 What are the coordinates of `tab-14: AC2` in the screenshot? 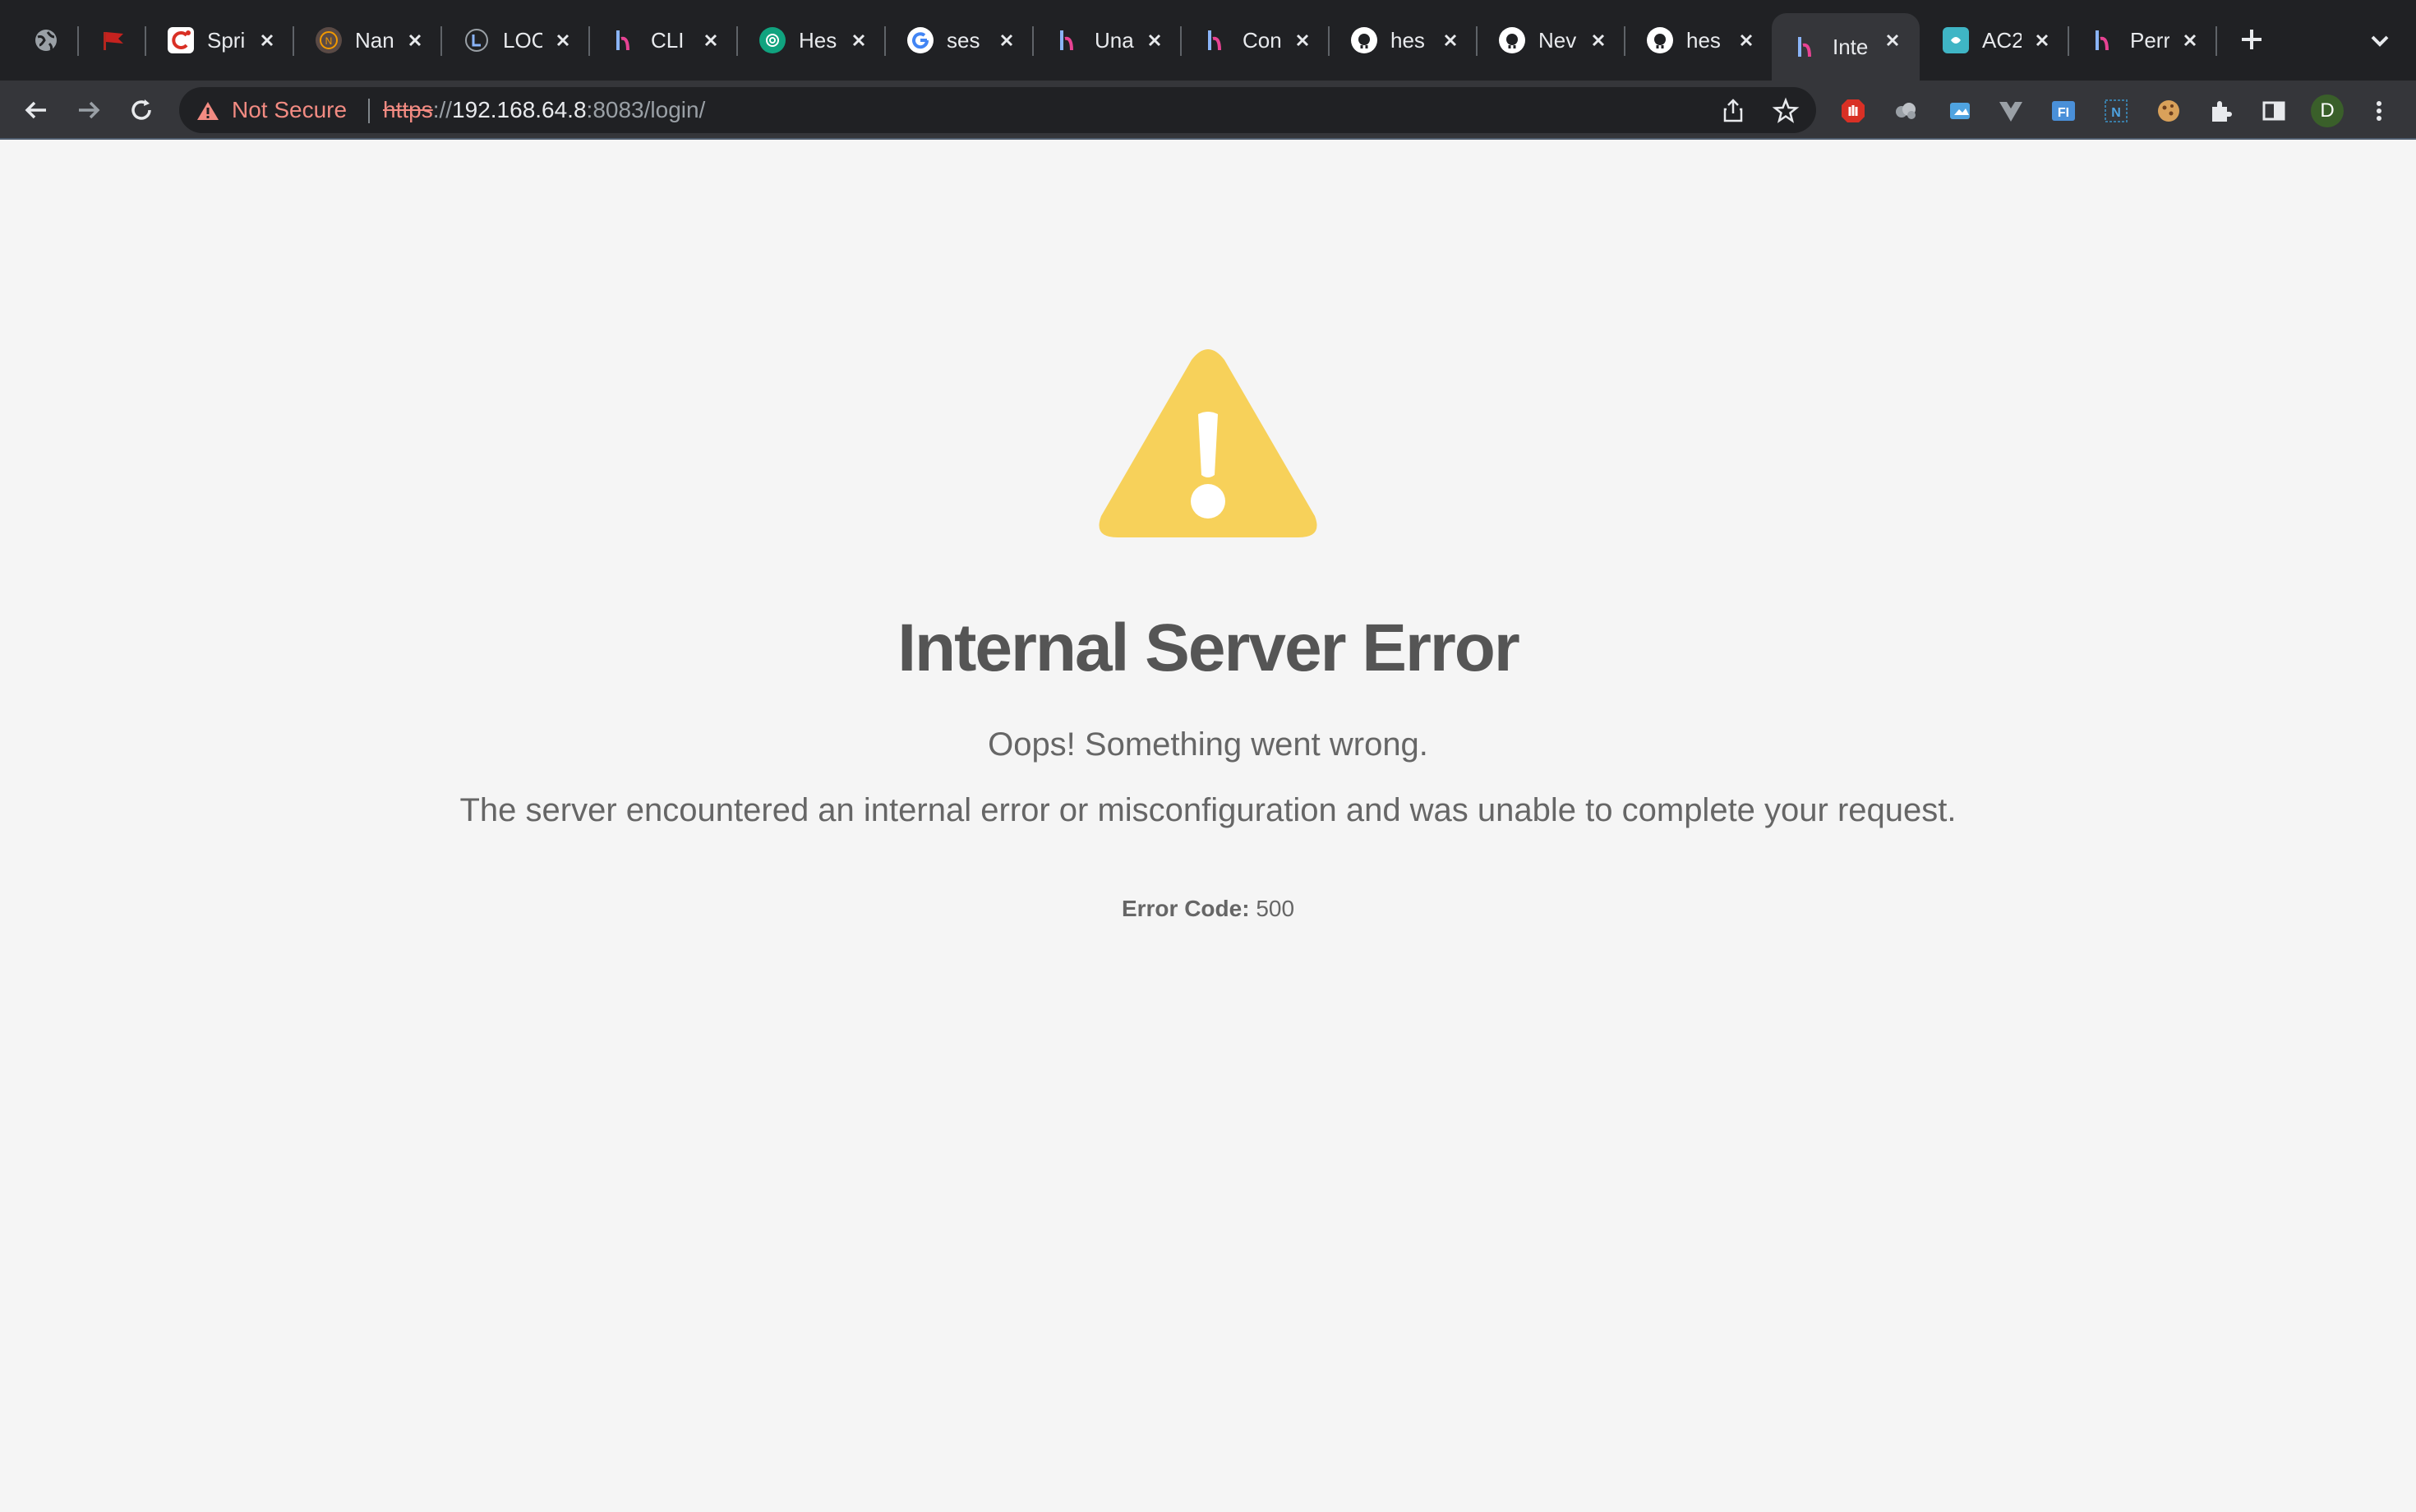 It's located at (1995, 40).